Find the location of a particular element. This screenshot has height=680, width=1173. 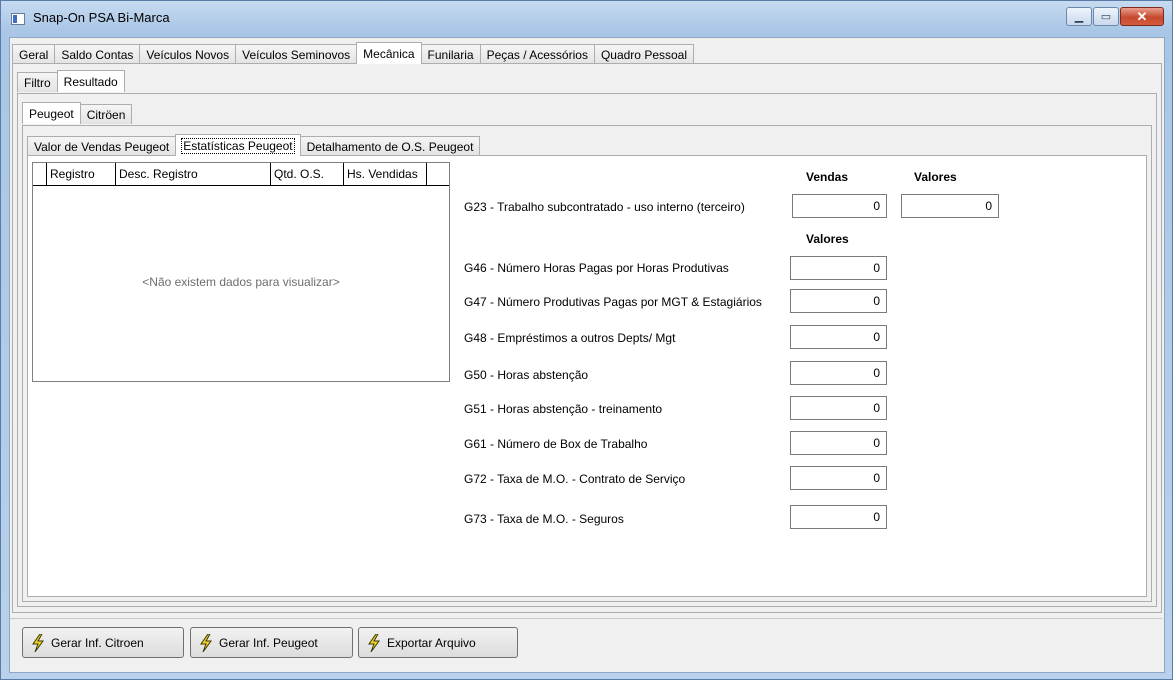

gerar-citroen-button: Gerar Inf. Citroen is located at coordinates (103, 642).